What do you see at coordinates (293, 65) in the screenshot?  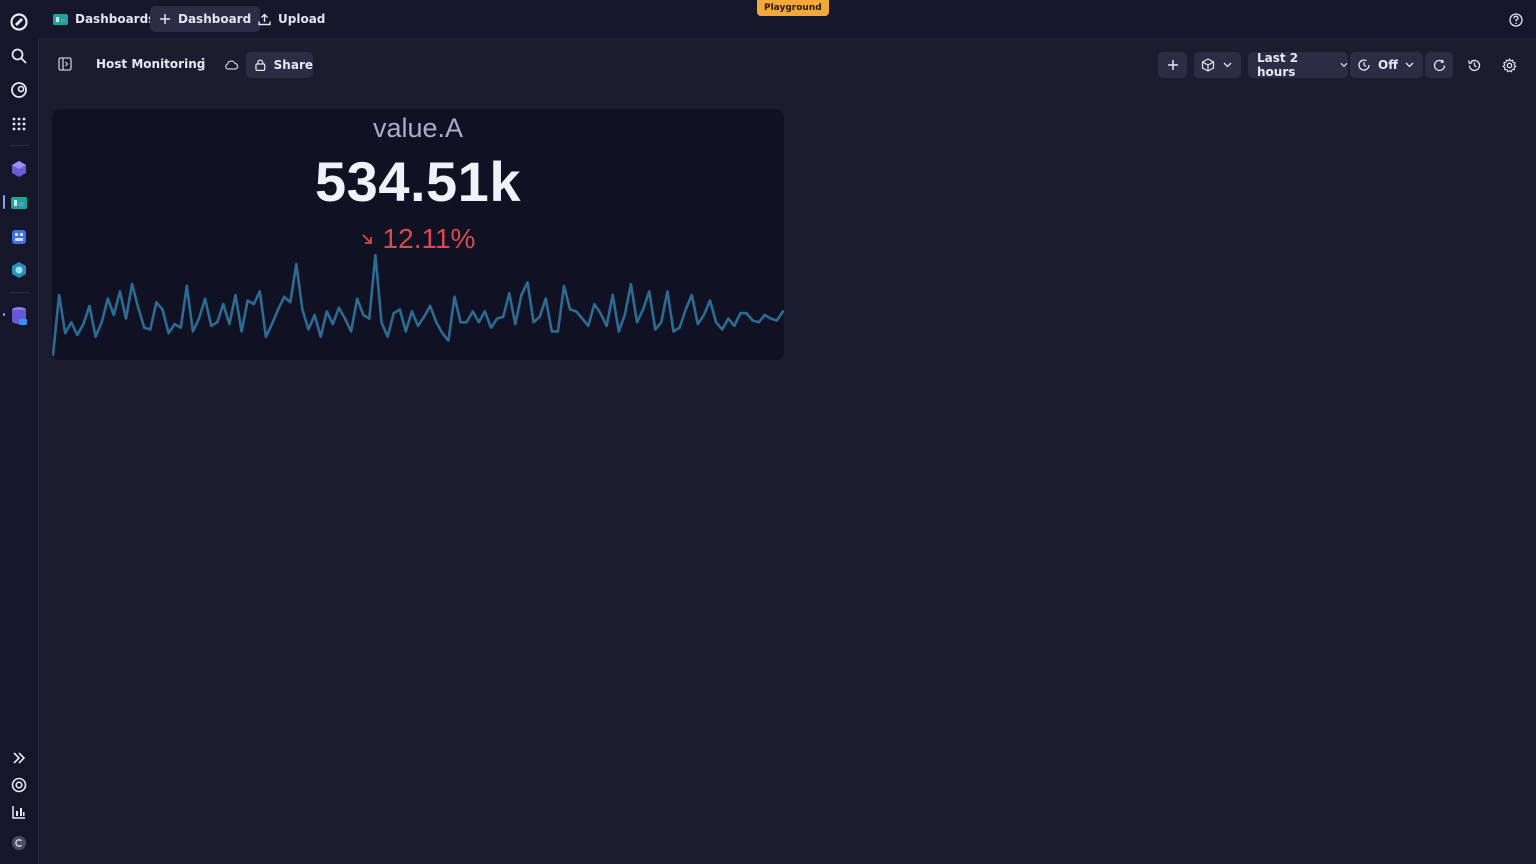 I see `share-label: Share` at bounding box center [293, 65].